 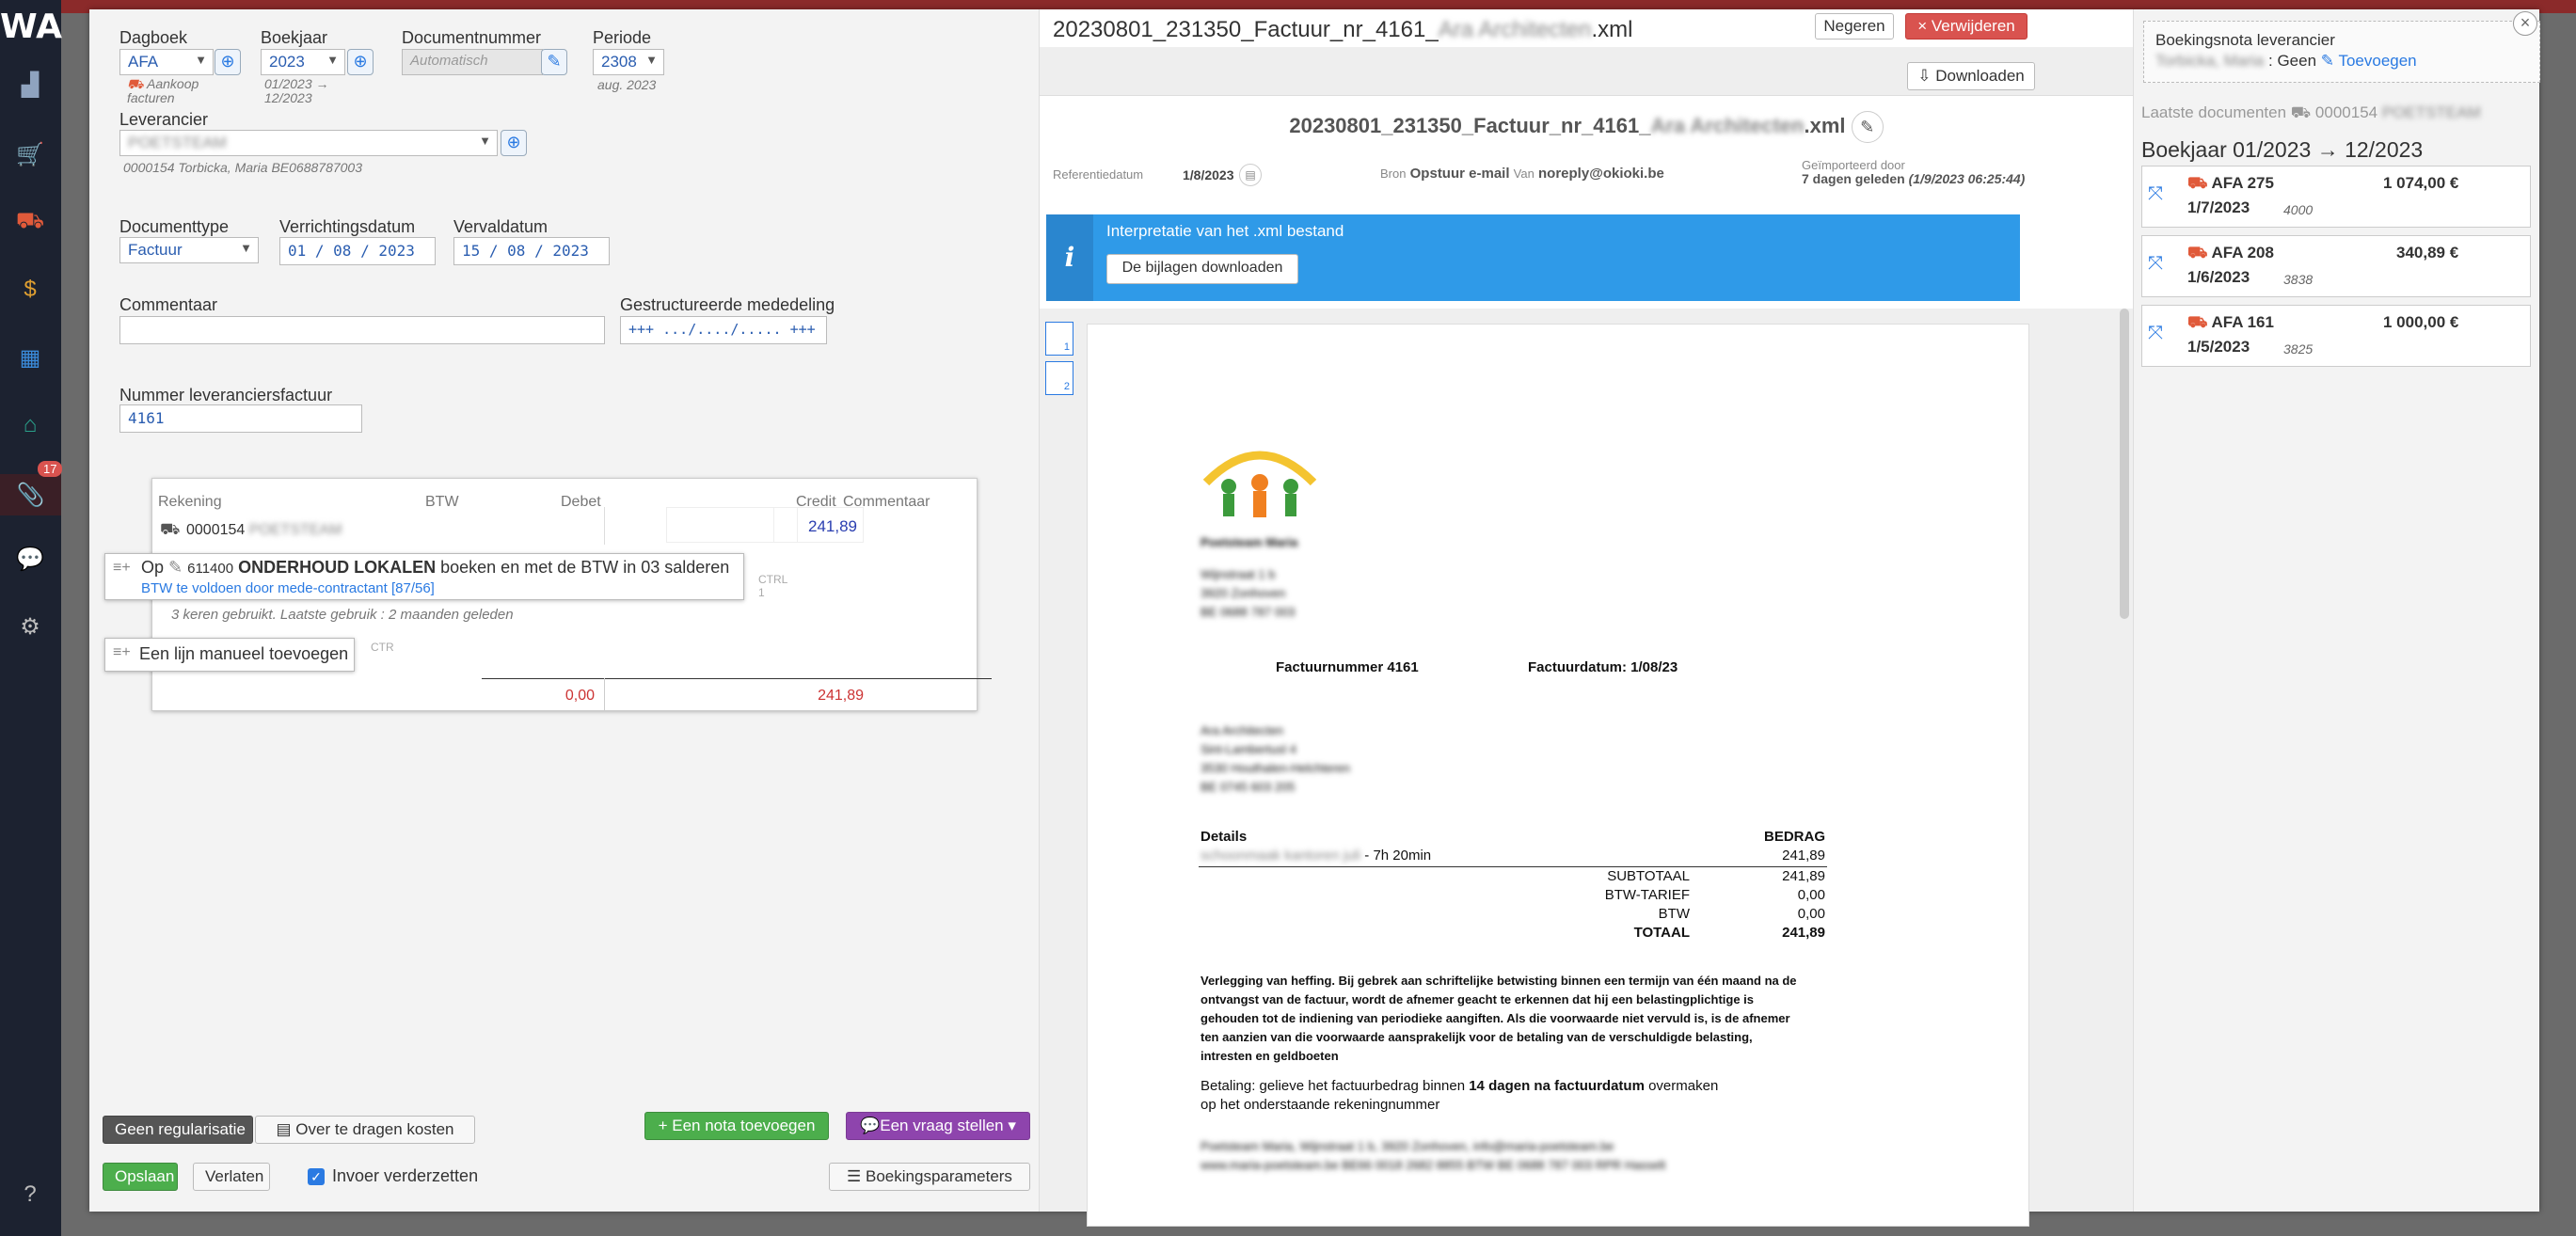 I want to click on verrichtingsdatum-input: 01 / 08 / 2023, so click(x=357, y=251).